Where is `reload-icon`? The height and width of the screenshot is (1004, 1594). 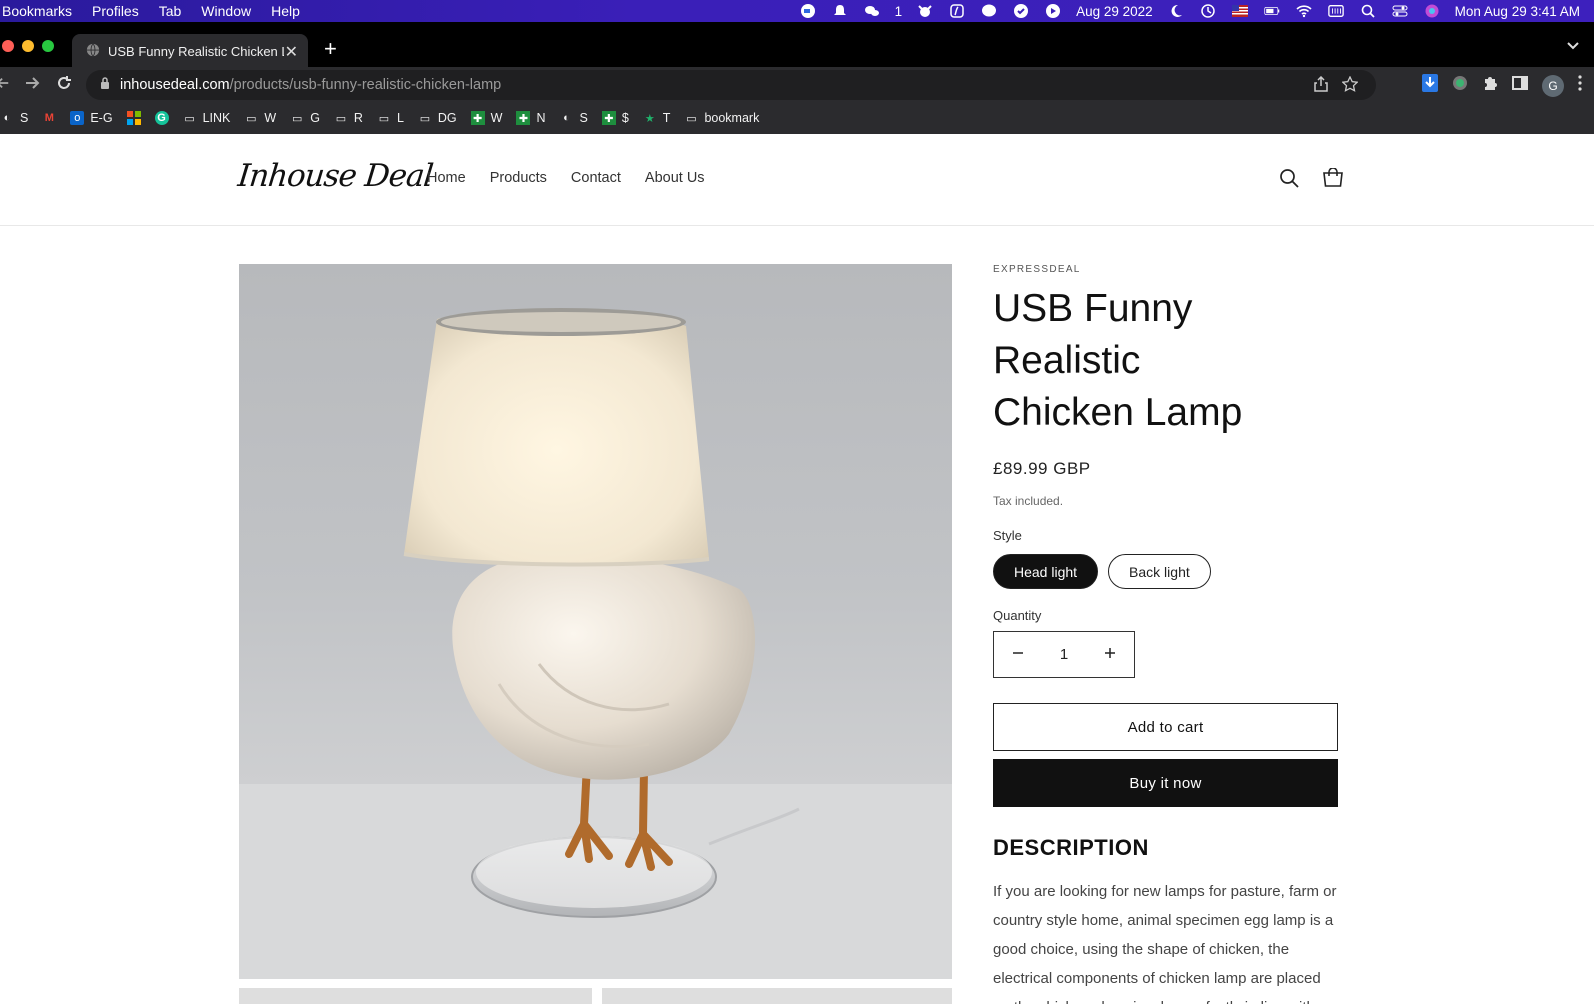 reload-icon is located at coordinates (64, 85).